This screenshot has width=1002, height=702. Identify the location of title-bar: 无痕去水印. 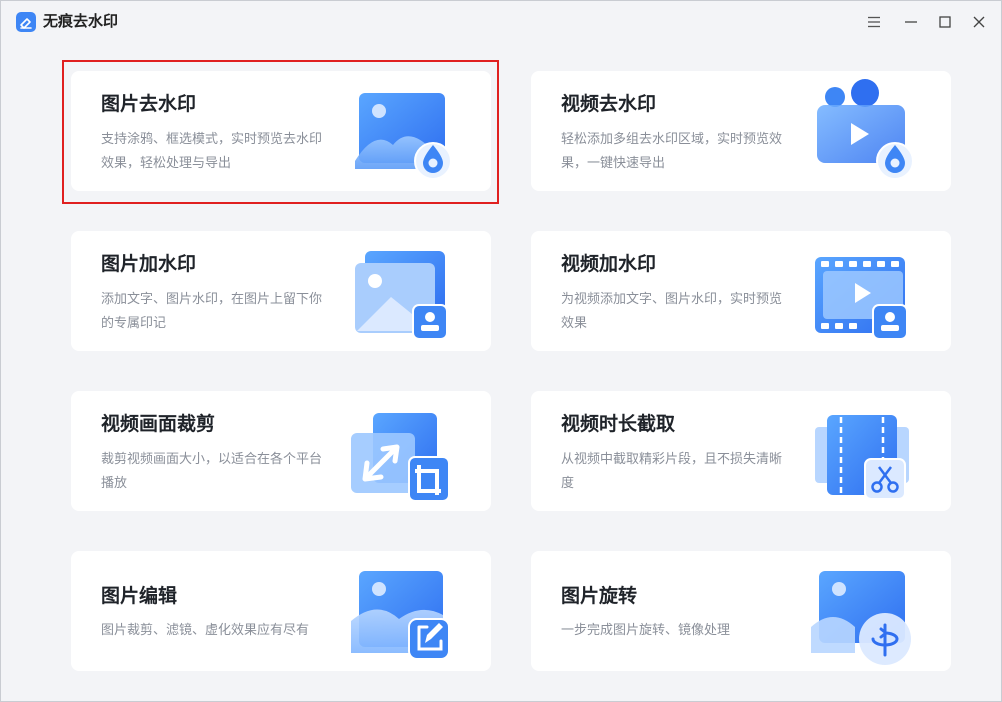
(501, 22).